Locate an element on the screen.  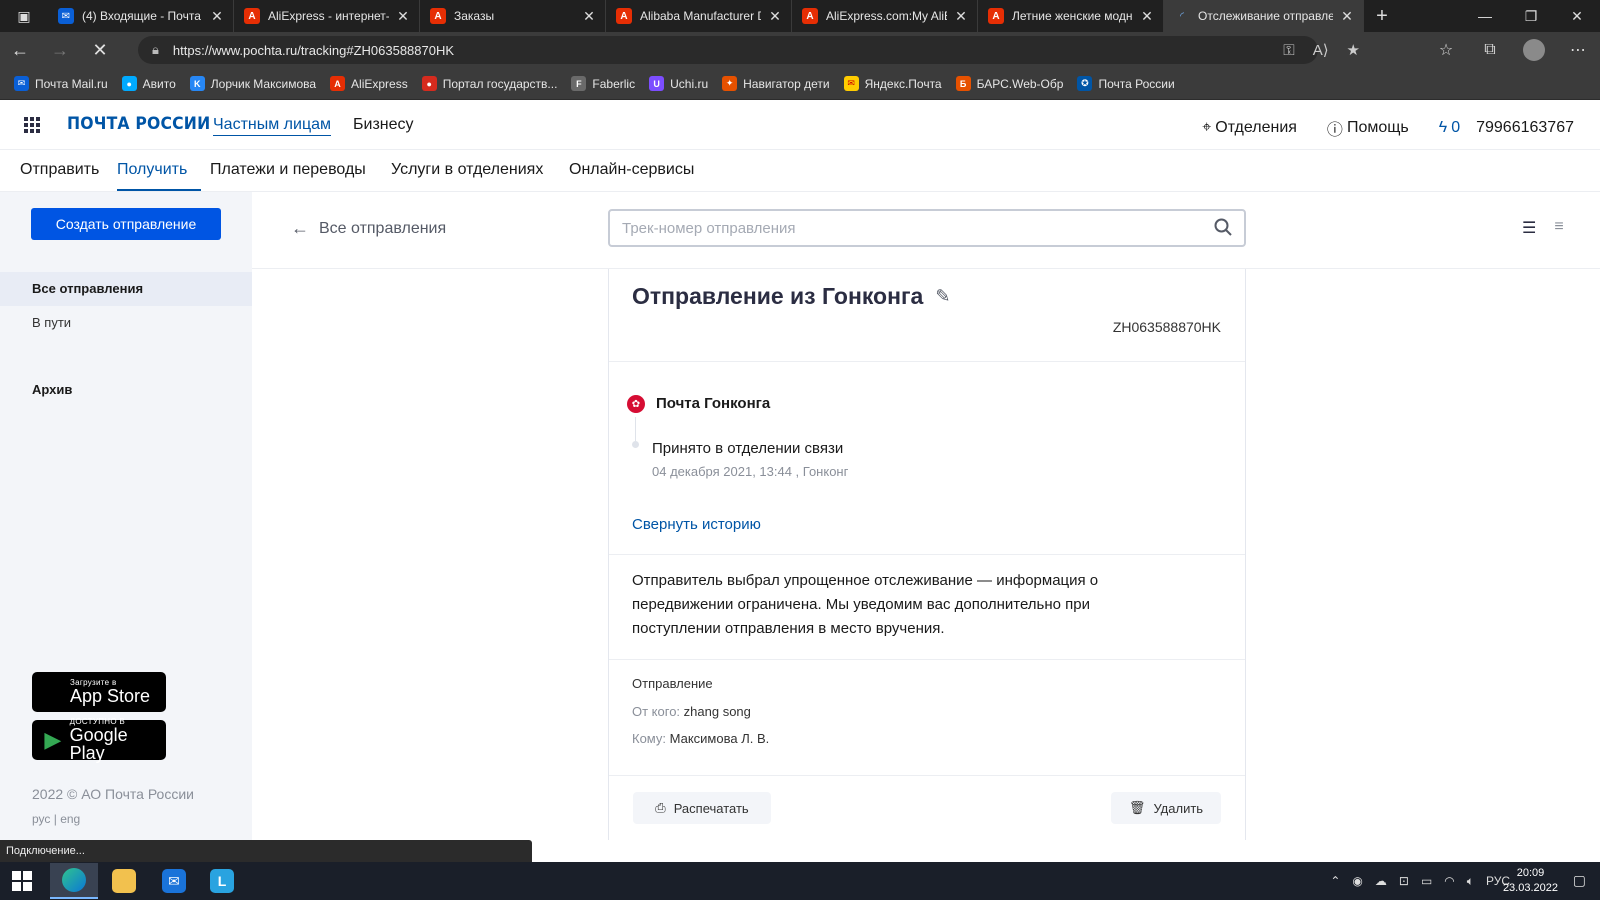
bookmark-label: Яндекс.Почта is located at coordinates (903, 83).